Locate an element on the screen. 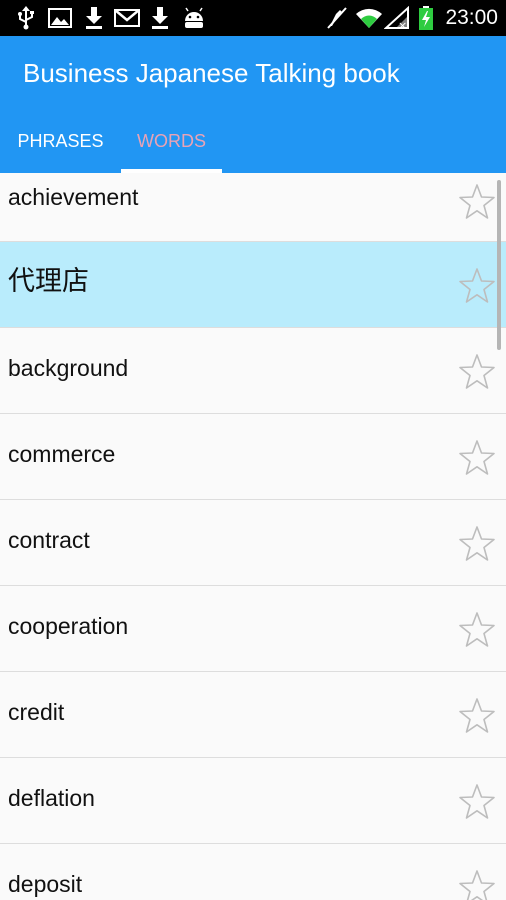  list-item-label: 代理店 is located at coordinates (48, 281).